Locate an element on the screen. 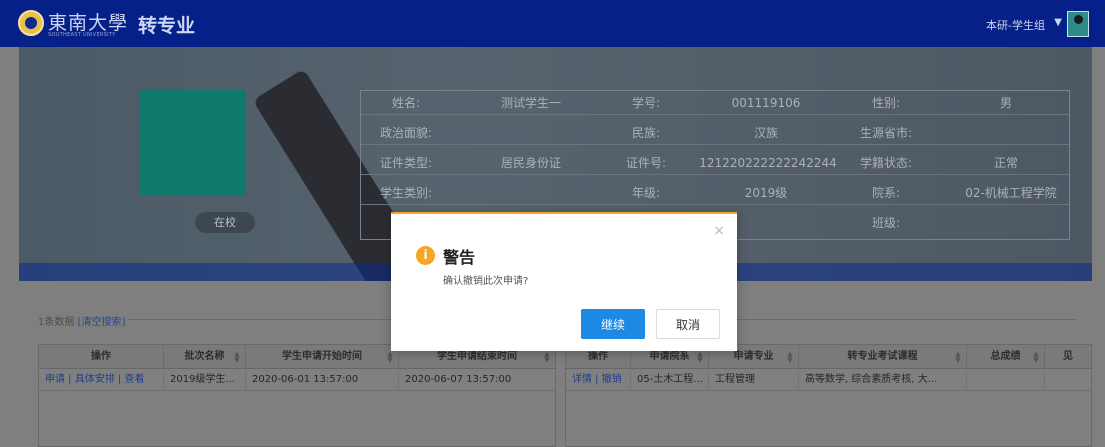  value-student-no: 001119106 is located at coordinates (766, 103).